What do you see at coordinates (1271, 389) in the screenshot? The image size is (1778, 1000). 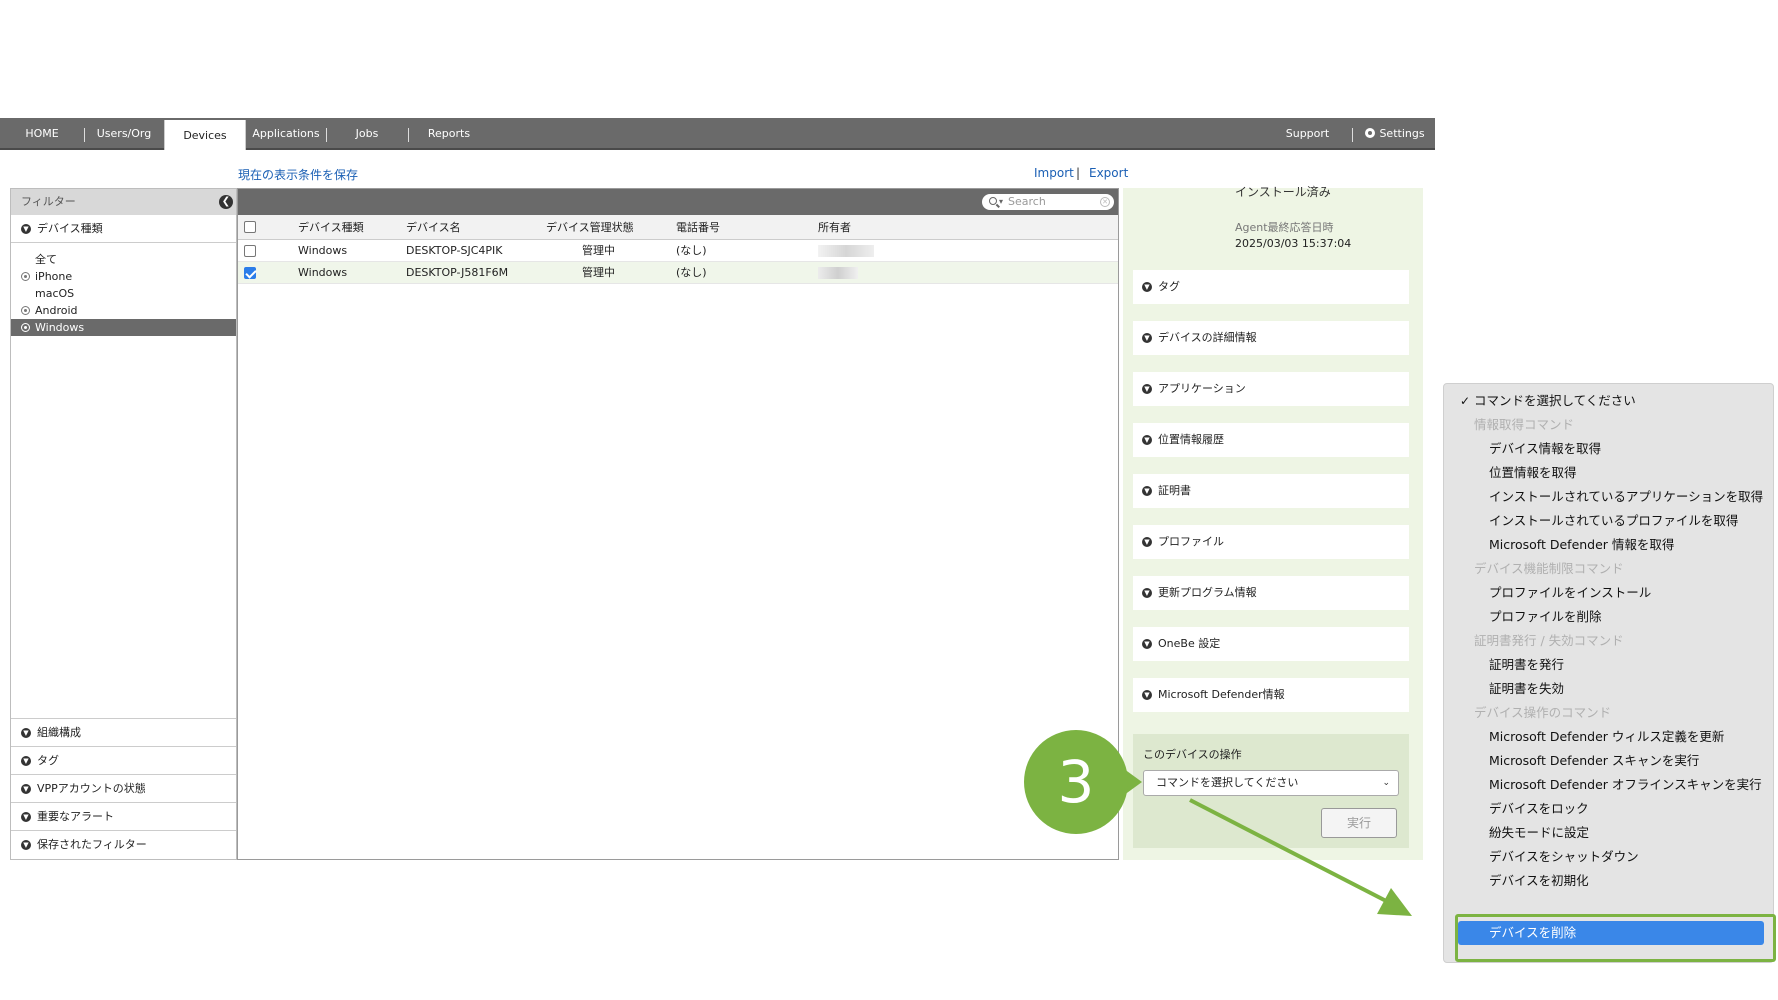 I see `detail-section-apps: ▼ アプリケーション` at bounding box center [1271, 389].